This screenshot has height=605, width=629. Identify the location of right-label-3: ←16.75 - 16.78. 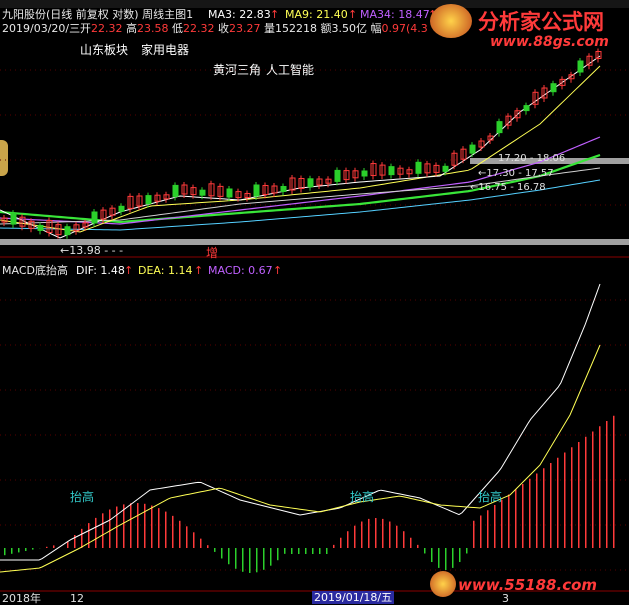
(508, 187).